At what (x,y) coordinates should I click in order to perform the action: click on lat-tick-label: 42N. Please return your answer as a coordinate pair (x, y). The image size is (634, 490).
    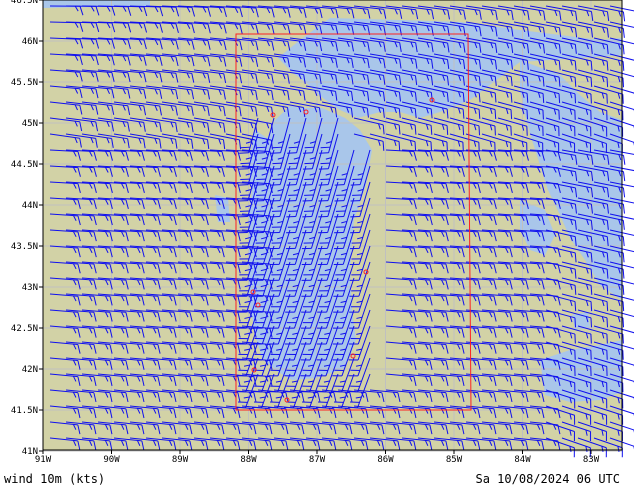
    Looking at the image, I should click on (30, 370).